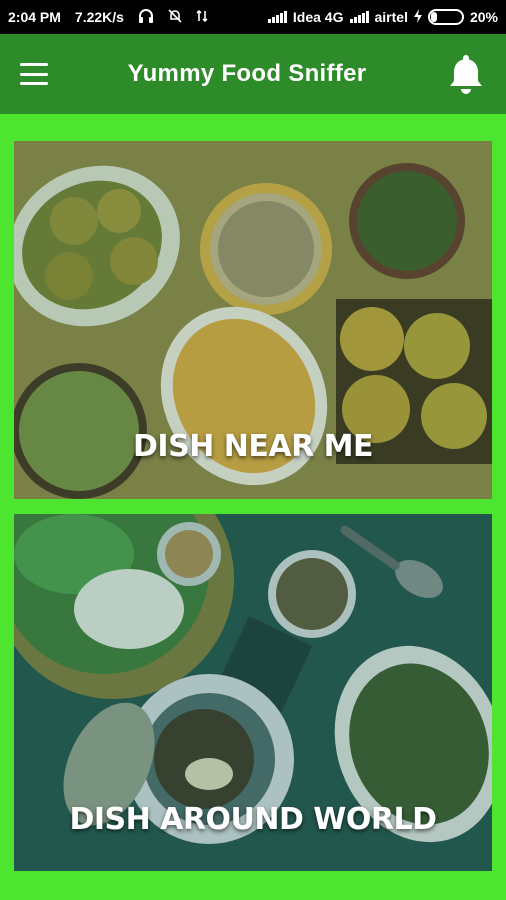 Image resolution: width=506 pixels, height=900 pixels. Describe the element at coordinates (417, 17) in the screenshot. I see `charging-icon` at that location.